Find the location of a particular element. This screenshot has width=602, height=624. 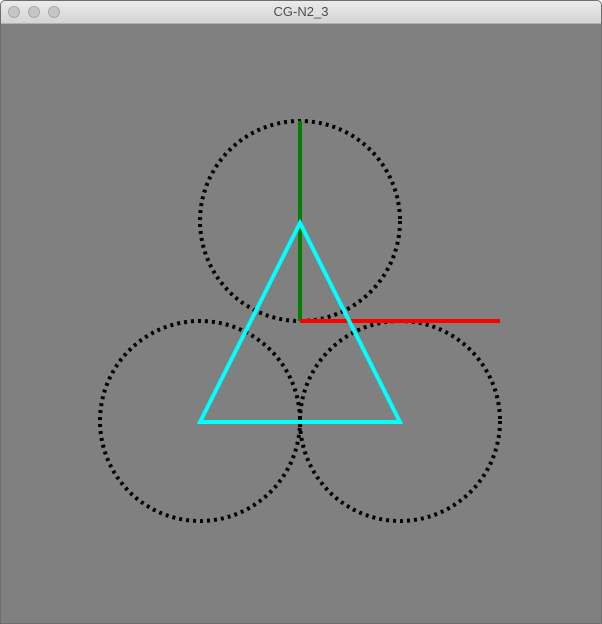

window-title: CG-N2_3 is located at coordinates (301, 11).